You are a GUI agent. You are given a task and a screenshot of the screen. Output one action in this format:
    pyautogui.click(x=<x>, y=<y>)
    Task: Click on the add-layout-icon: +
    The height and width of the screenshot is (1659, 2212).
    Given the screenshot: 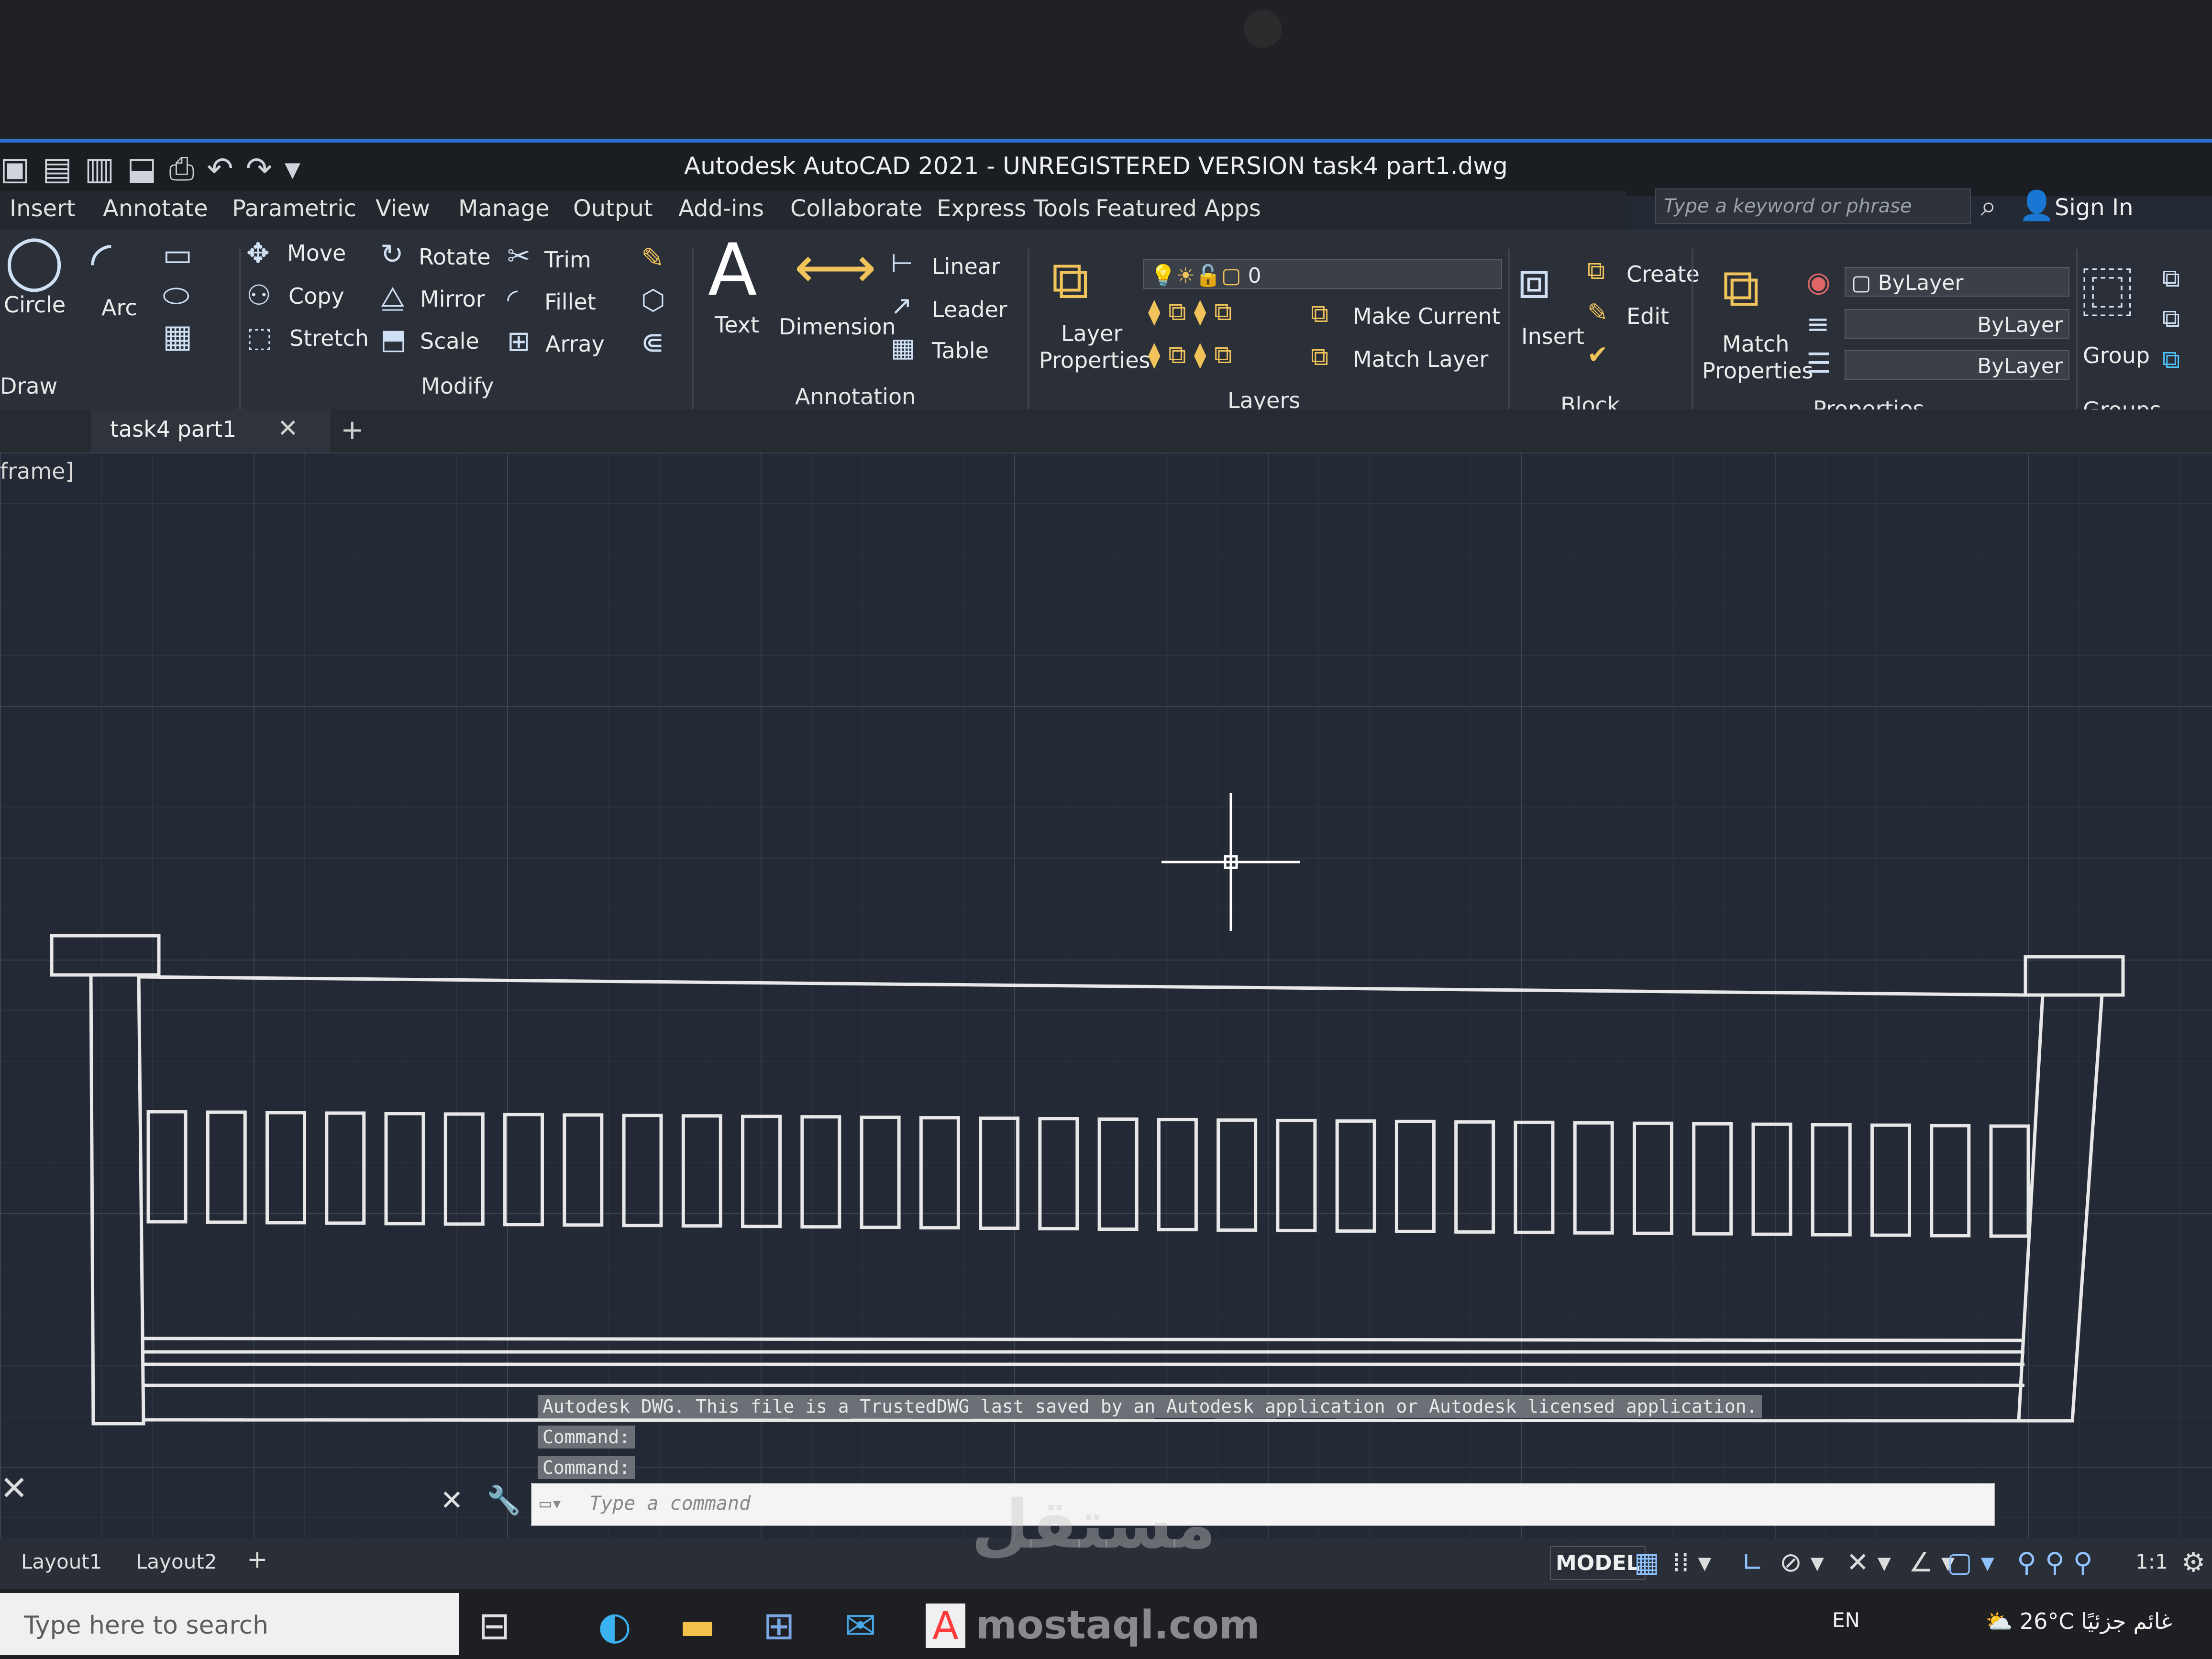 What is the action you would take?
    pyautogui.click(x=257, y=1559)
    